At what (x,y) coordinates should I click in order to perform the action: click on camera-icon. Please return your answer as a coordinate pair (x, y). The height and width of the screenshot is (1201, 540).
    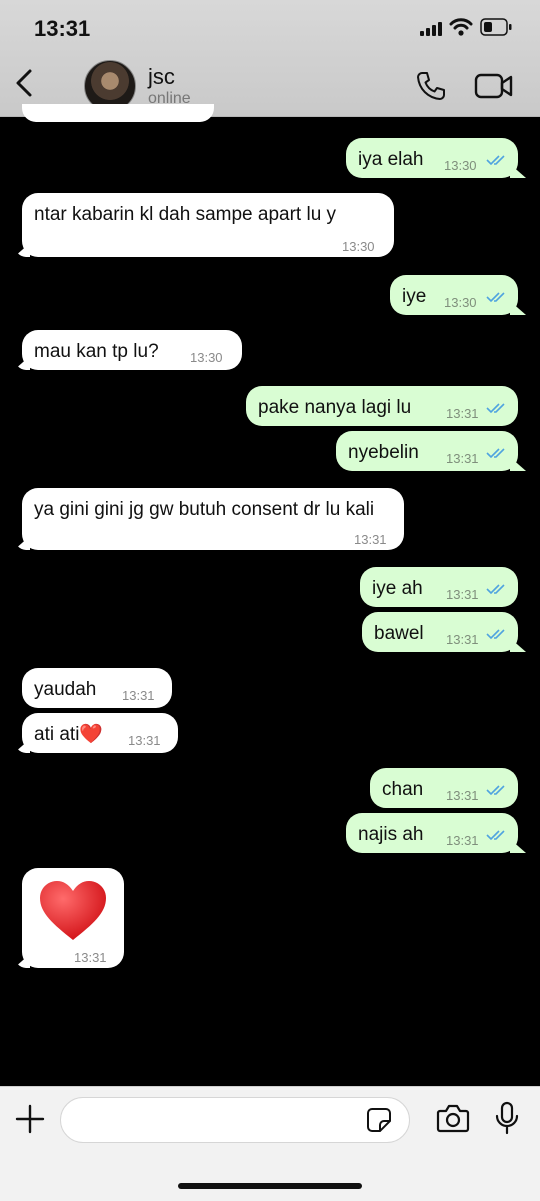
    Looking at the image, I should click on (453, 1118).